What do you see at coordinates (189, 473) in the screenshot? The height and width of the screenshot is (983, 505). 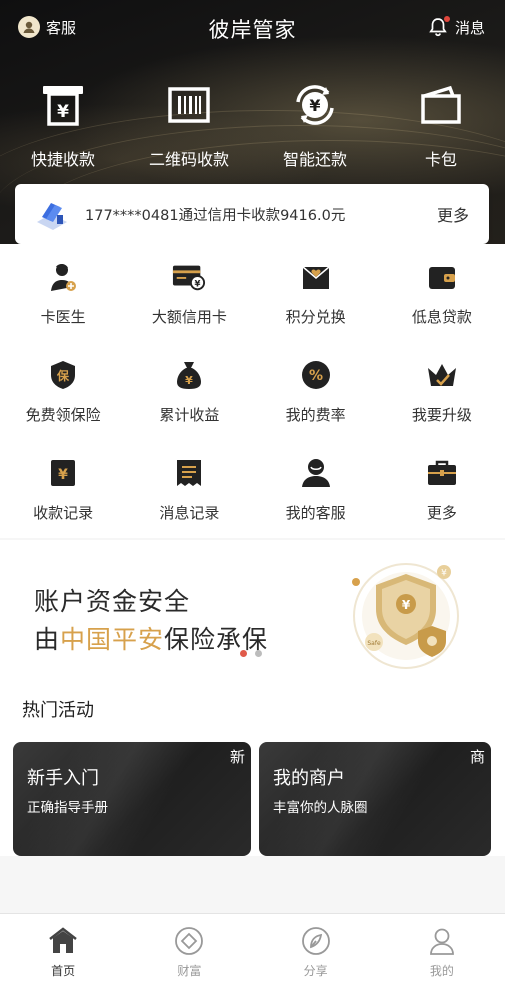 I see `message-list-icon` at bounding box center [189, 473].